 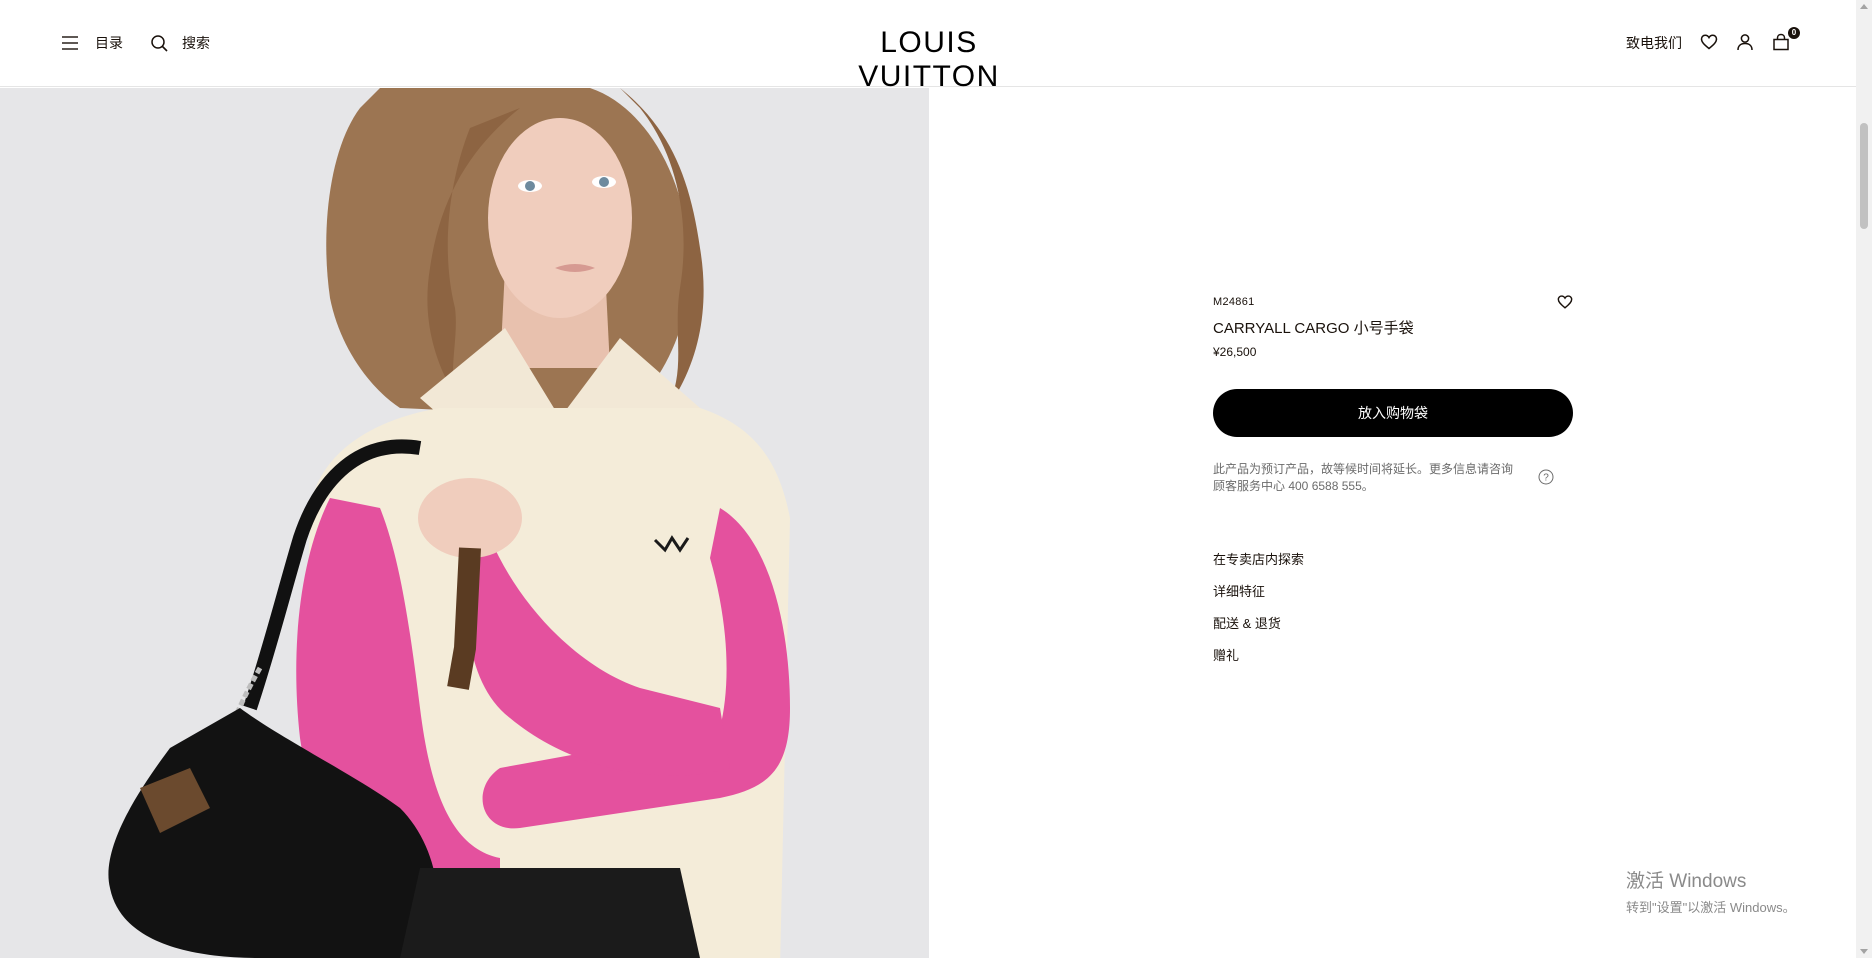 I want to click on brand-logo: LOUIS VUITTON, so click(x=929, y=60).